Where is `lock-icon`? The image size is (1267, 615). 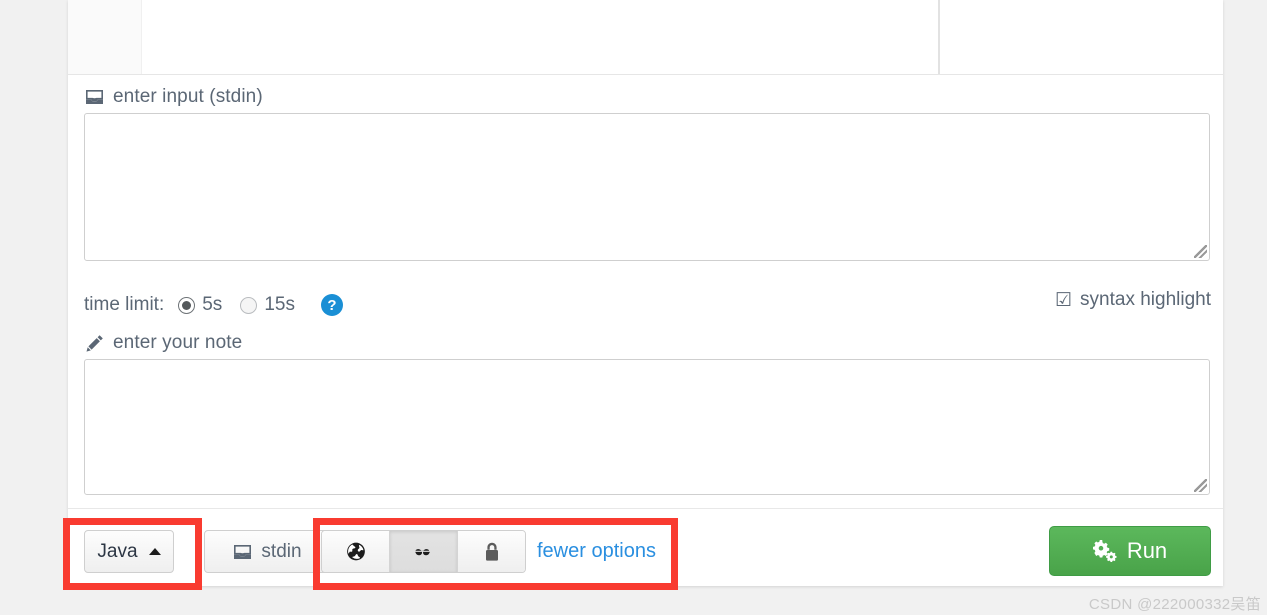
lock-icon is located at coordinates (492, 552).